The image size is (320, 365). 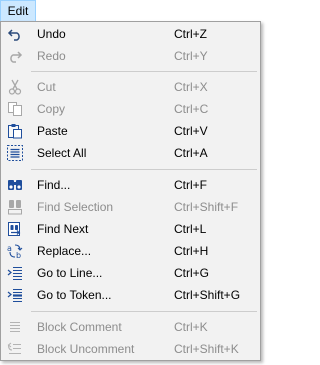 What do you see at coordinates (18, 255) in the screenshot?
I see `svg-text: b` at bounding box center [18, 255].